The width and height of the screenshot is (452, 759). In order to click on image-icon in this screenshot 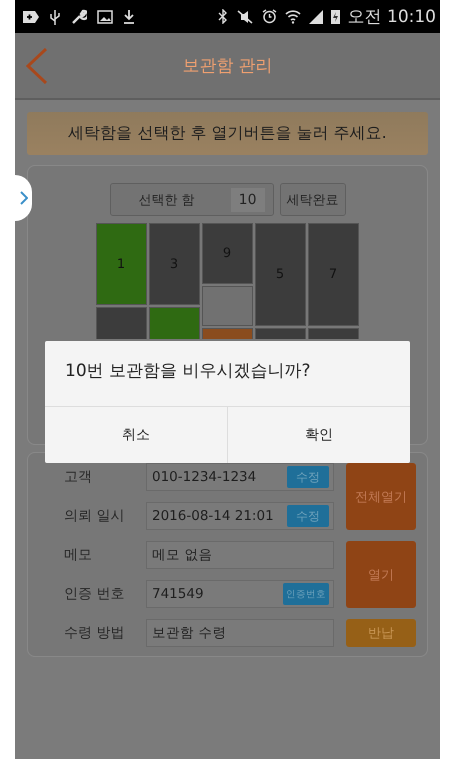, I will do `click(105, 17)`.